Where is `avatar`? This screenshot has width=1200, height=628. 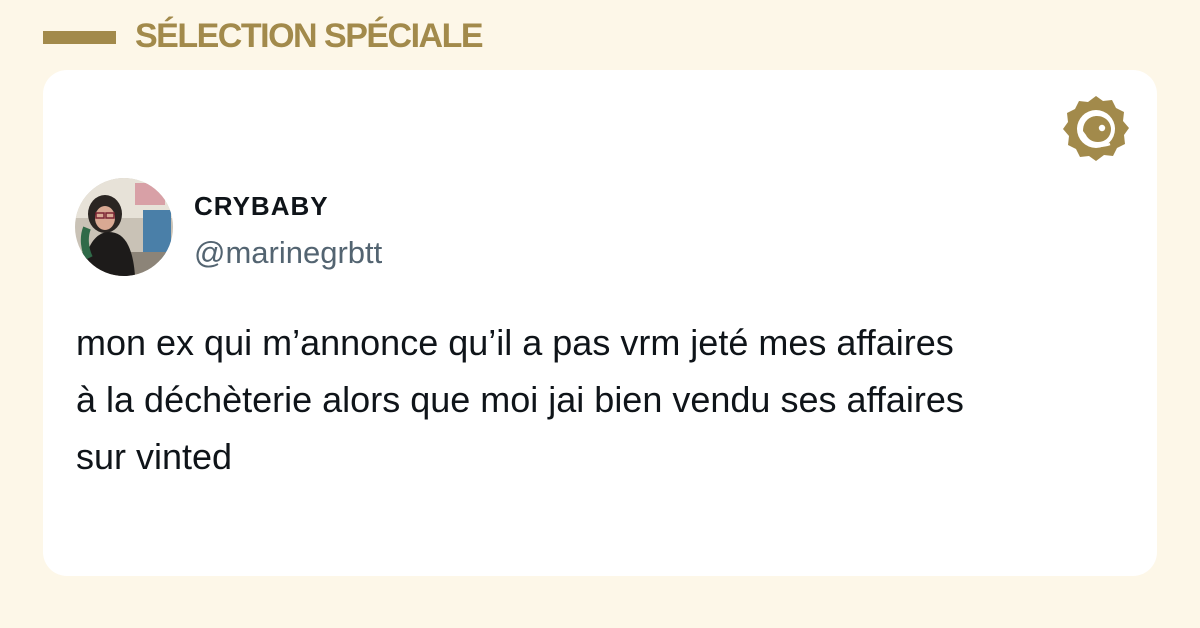 avatar is located at coordinates (124, 227).